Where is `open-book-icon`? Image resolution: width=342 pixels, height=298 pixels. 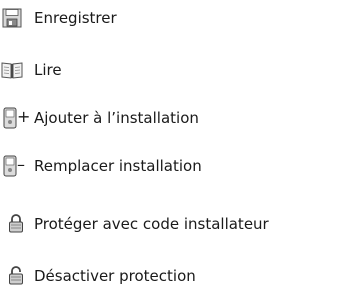 open-book-icon is located at coordinates (12, 72).